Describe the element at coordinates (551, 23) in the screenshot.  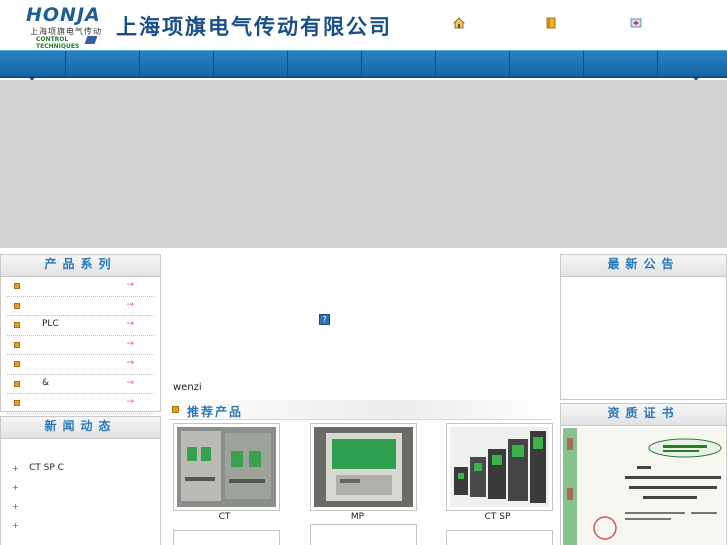
I see `bookmark-icon` at that location.